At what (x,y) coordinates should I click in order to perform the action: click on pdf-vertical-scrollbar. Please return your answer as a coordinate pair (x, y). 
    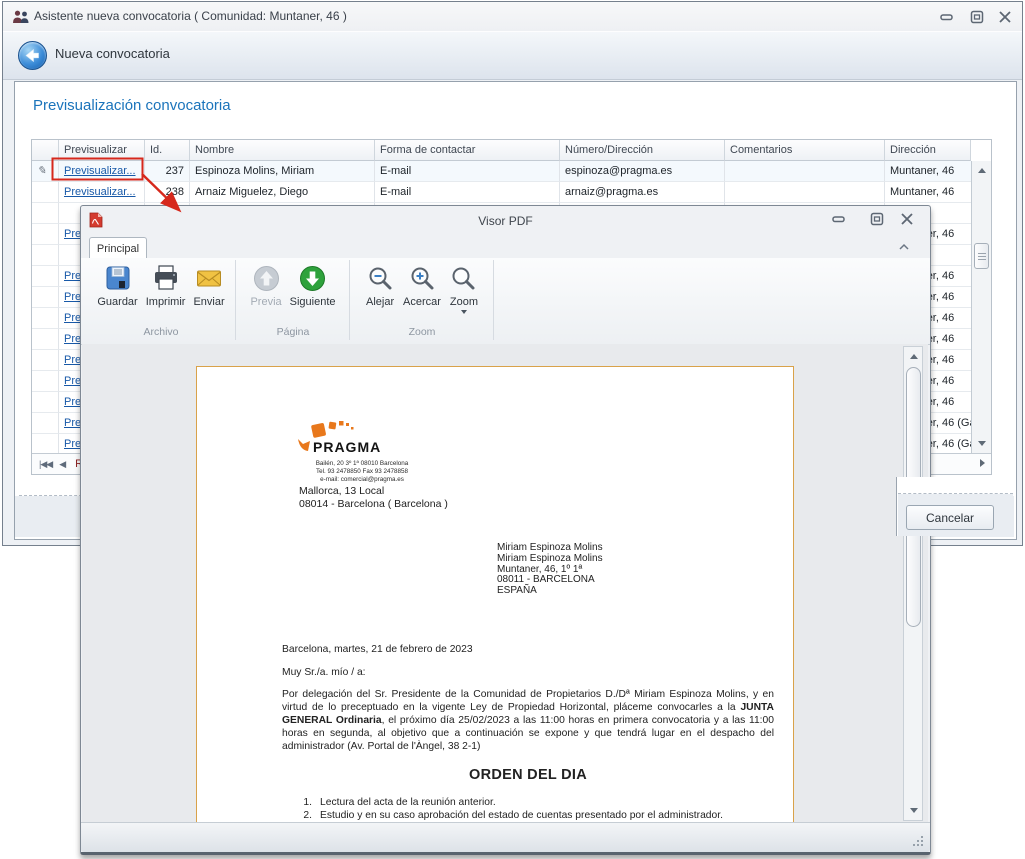
    Looking at the image, I should click on (913, 583).